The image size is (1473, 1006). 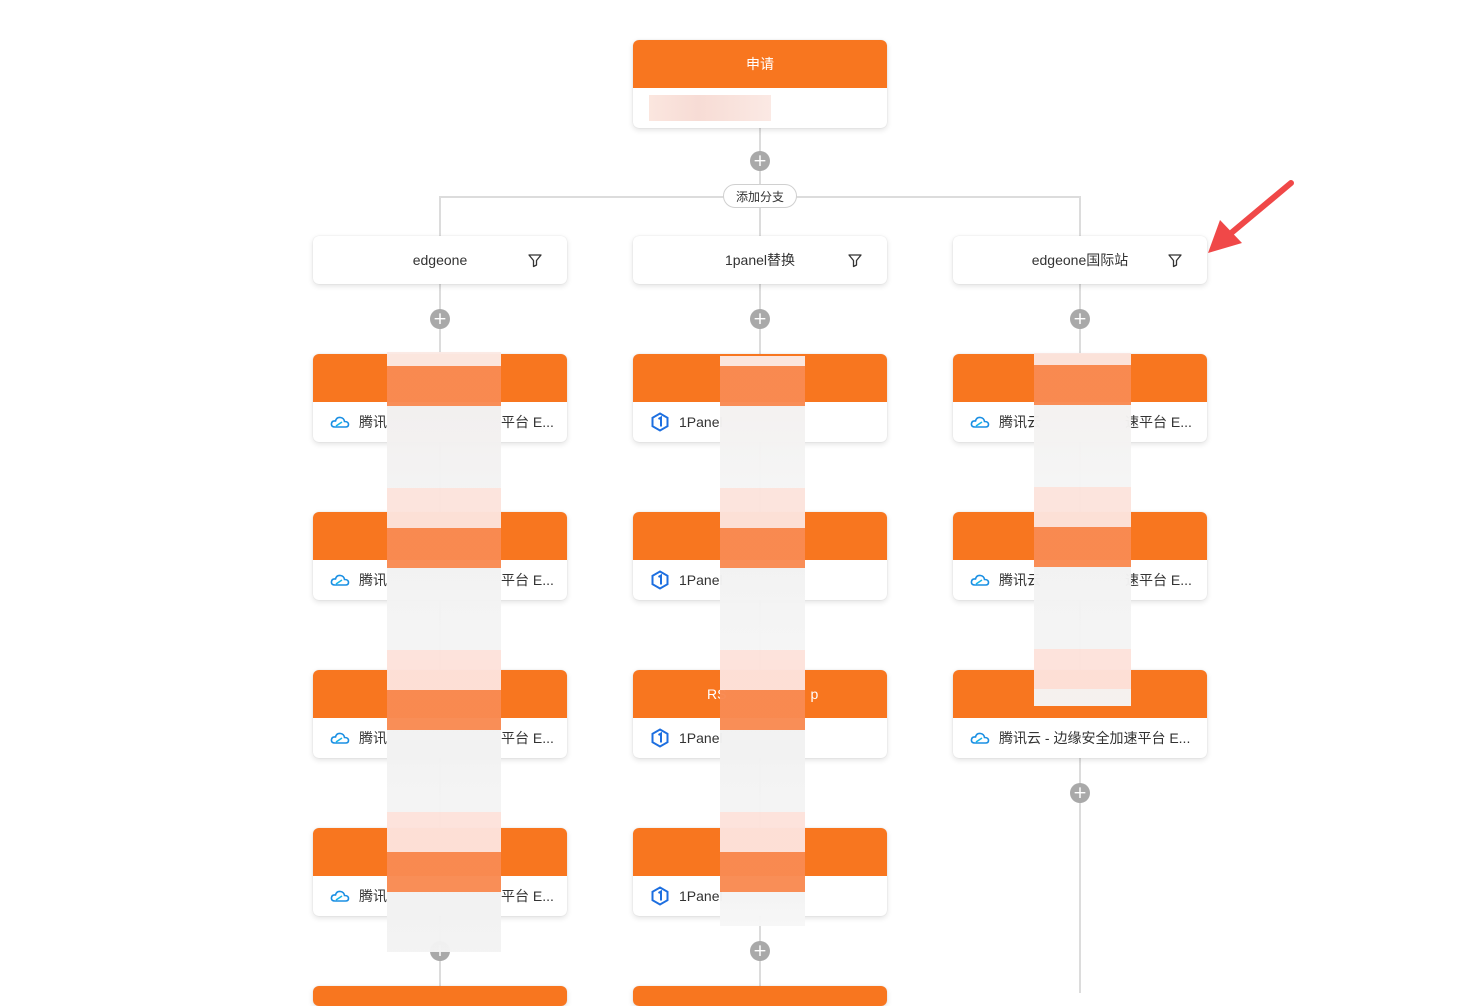 I want to click on node-title-right: p, so click(x=814, y=694).